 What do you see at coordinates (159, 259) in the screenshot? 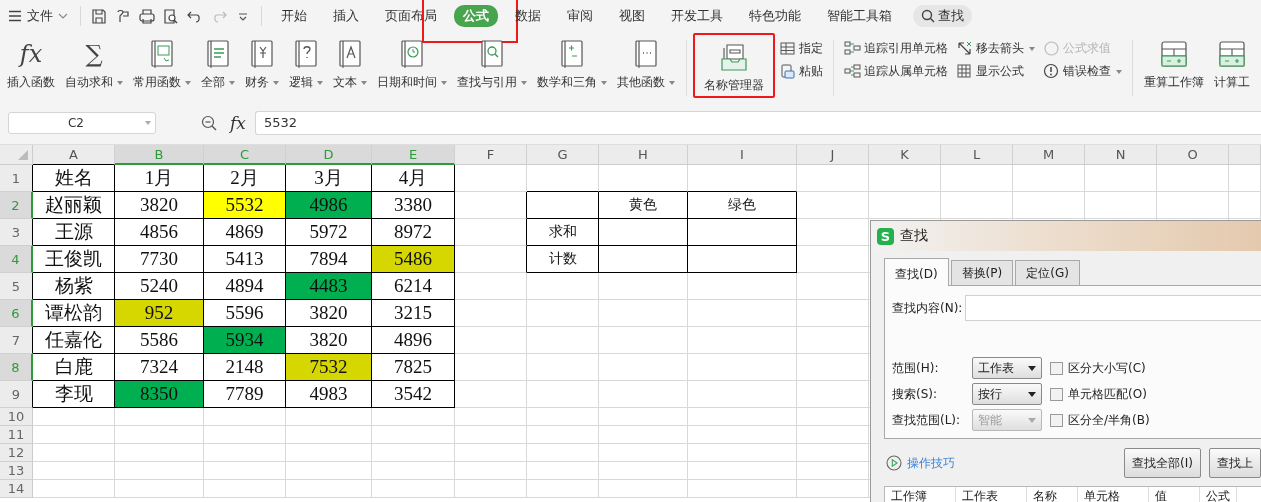
I see `table-cell: 7730` at bounding box center [159, 259].